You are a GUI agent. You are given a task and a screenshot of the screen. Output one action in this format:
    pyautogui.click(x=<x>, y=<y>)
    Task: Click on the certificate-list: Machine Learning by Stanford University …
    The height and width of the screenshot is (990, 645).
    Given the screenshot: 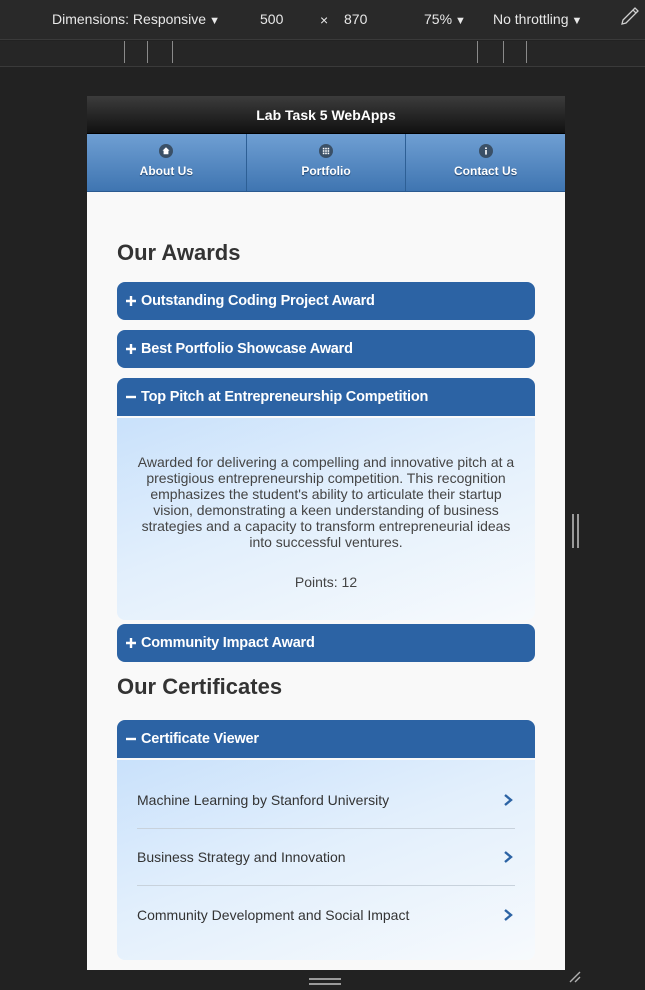 What is the action you would take?
    pyautogui.click(x=326, y=860)
    